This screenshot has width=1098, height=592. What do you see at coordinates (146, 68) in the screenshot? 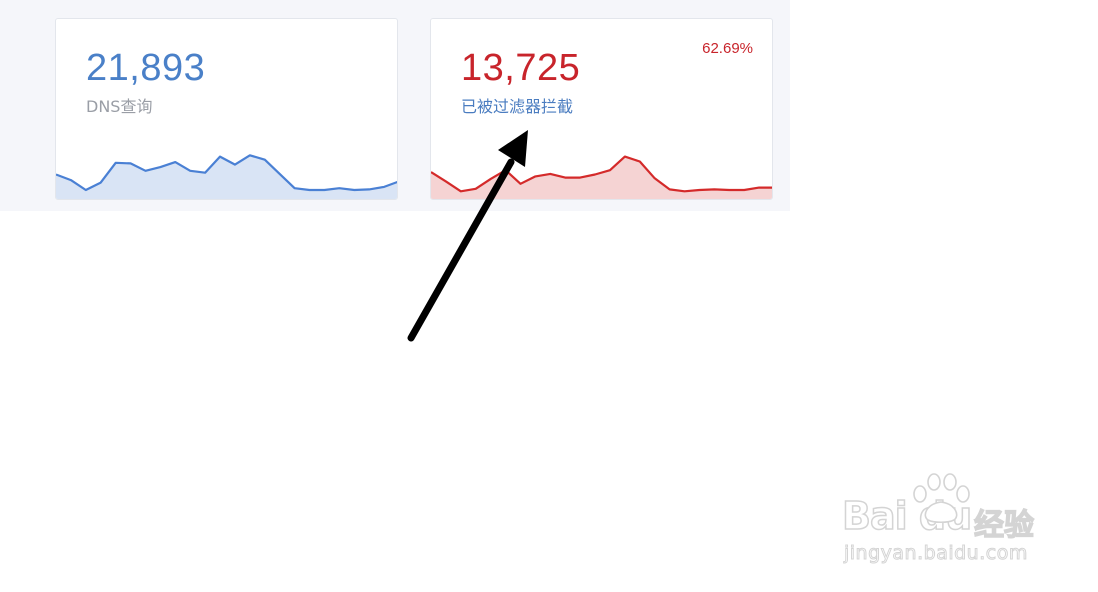
I see `dns-queries-count: 21,893` at bounding box center [146, 68].